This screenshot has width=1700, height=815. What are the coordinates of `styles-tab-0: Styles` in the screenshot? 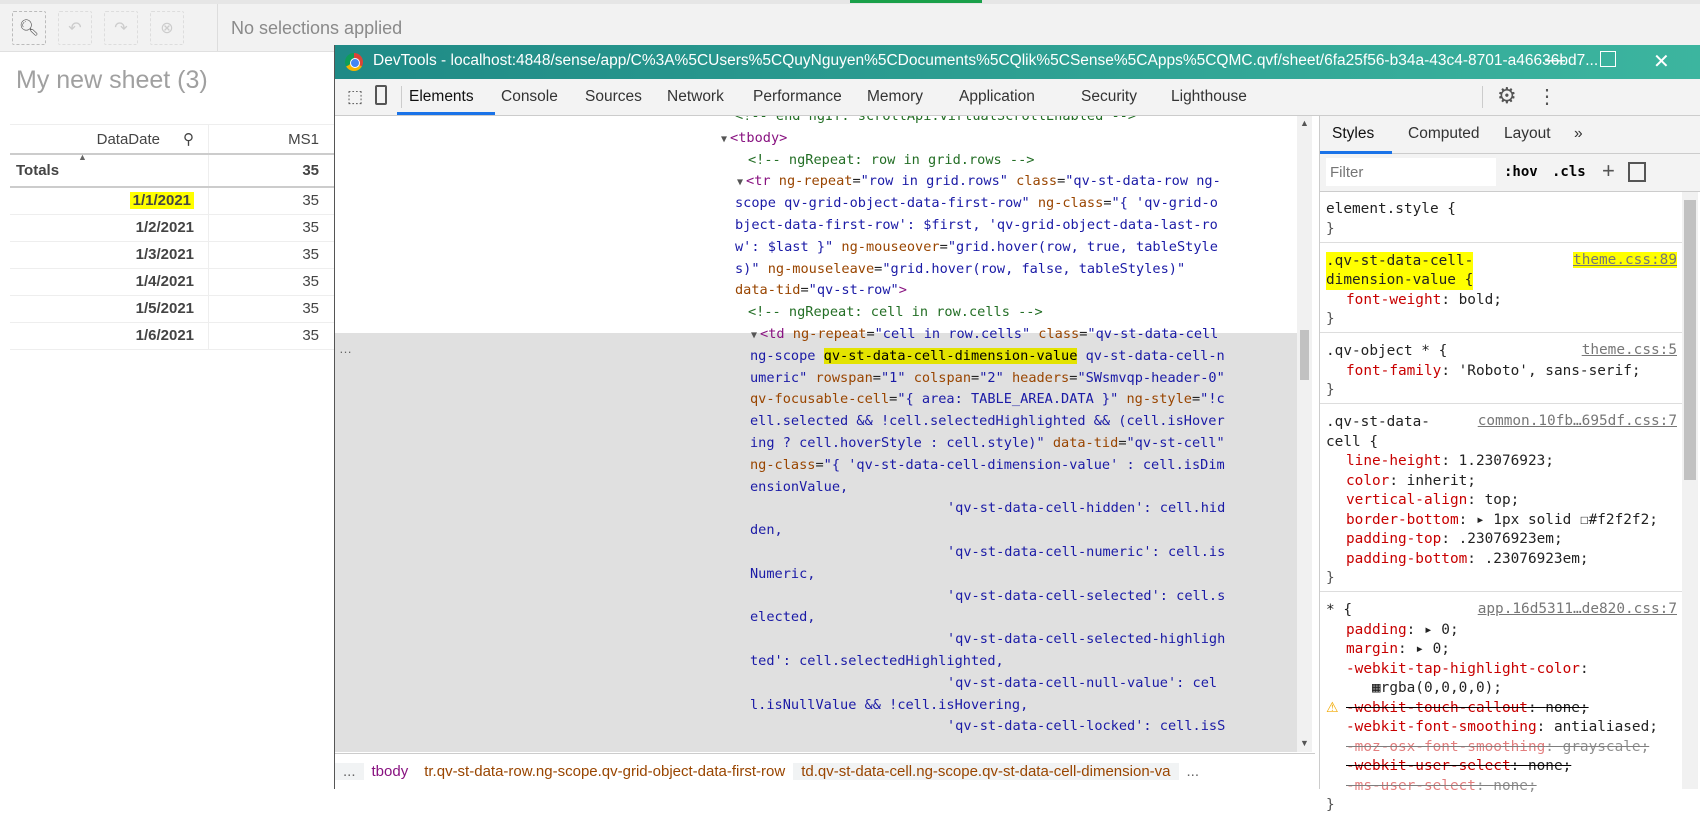 It's located at (1353, 134).